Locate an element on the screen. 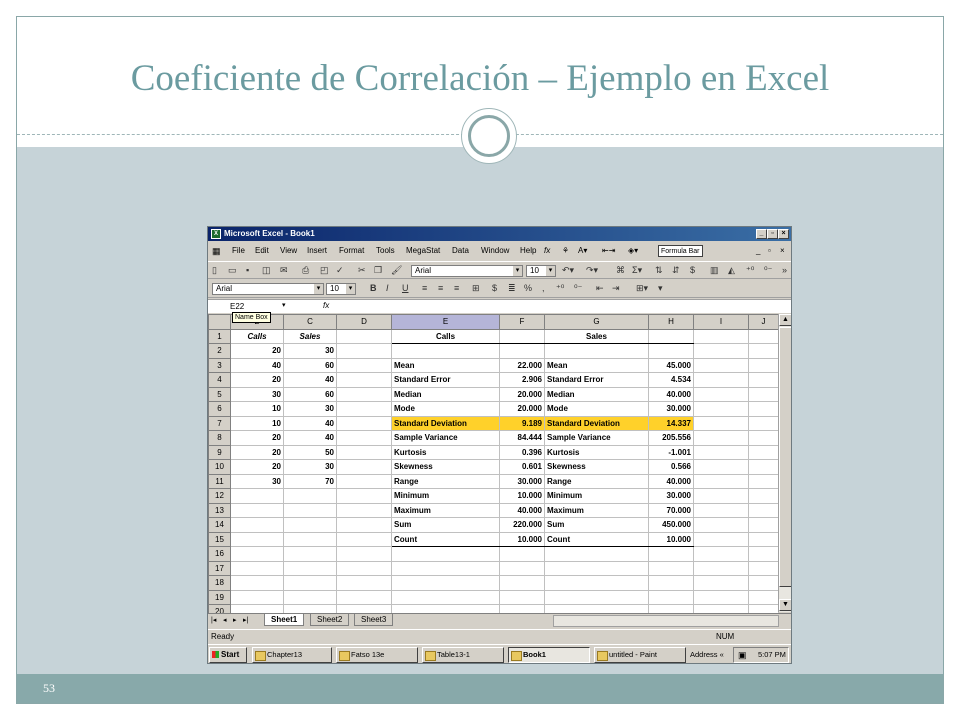 The width and height of the screenshot is (960, 720). decrease-indent-icon: ⇤ is located at coordinates (600, 288).